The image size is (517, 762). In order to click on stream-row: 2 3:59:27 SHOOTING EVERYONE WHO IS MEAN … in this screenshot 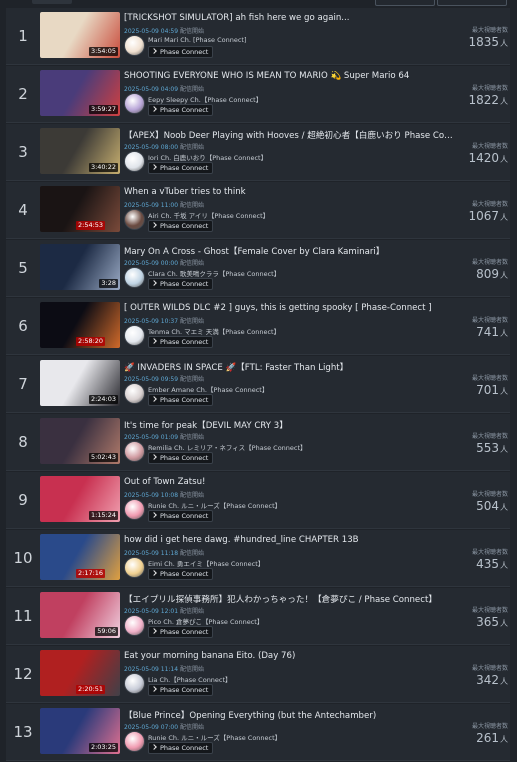, I will do `click(258, 94)`.